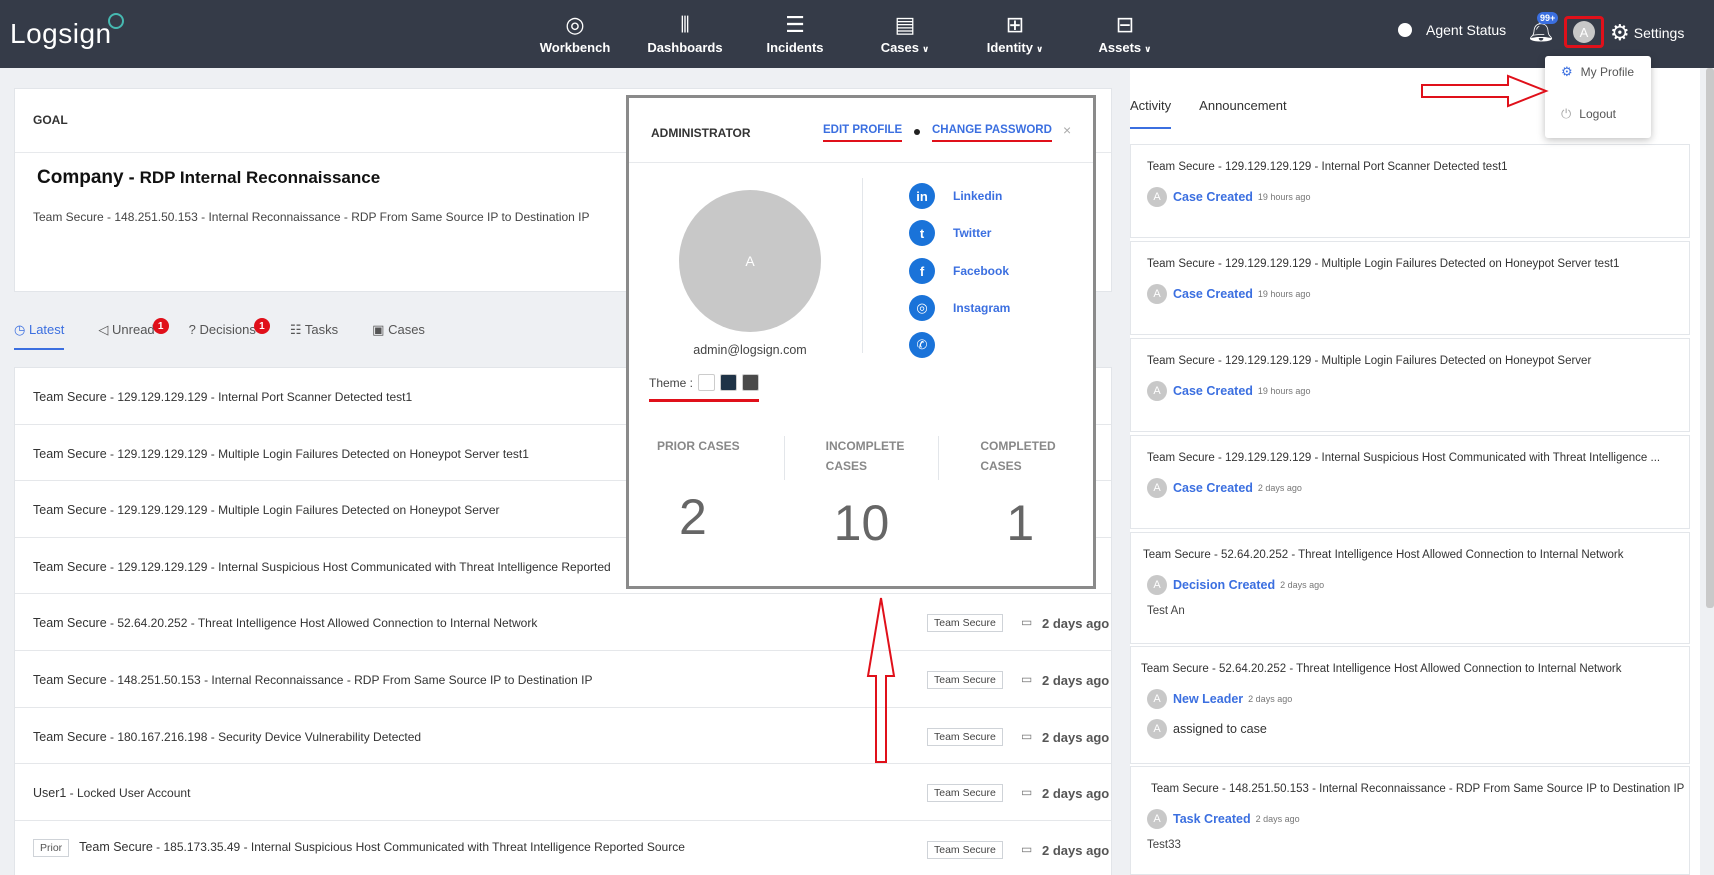 Image resolution: width=1714 pixels, height=875 pixels. Describe the element at coordinates (863, 133) in the screenshot. I see `edit-profile-link: EDIT PROFILE` at that location.